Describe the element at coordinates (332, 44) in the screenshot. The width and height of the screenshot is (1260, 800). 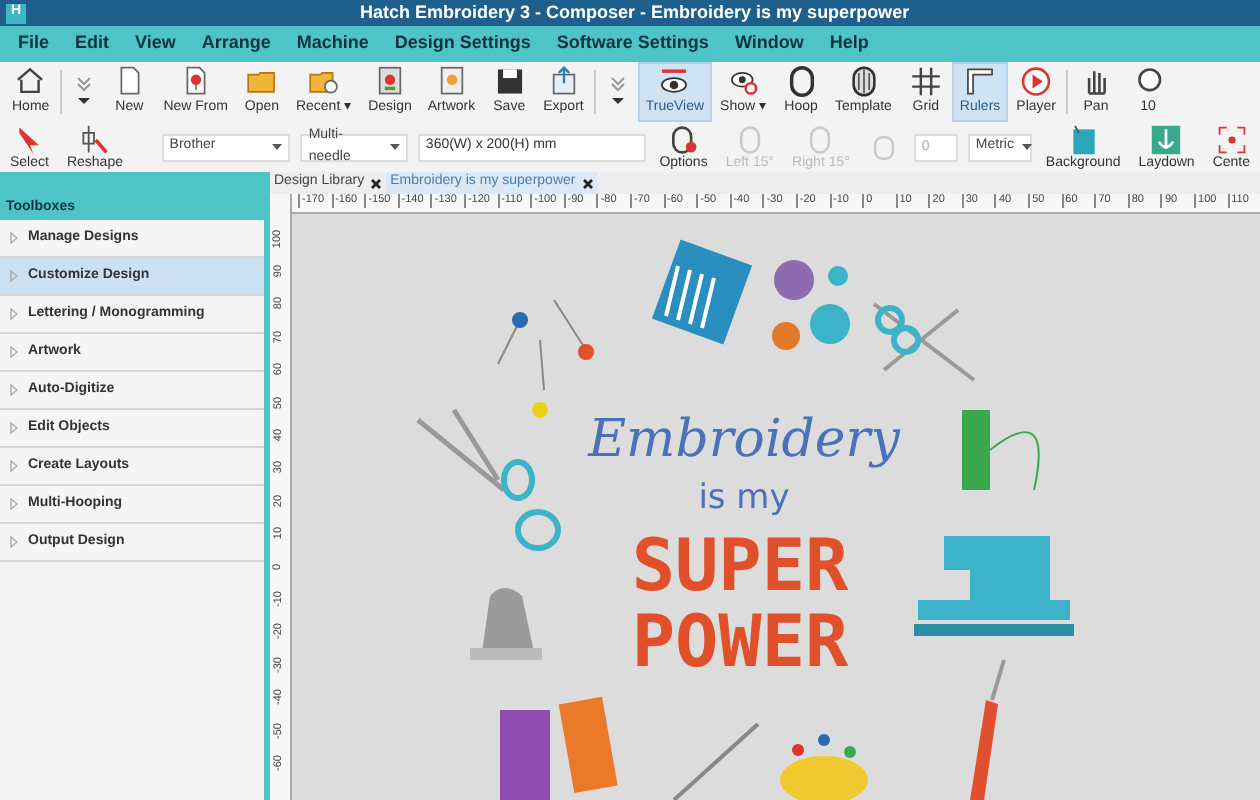
I see `menu-item: Machine` at that location.